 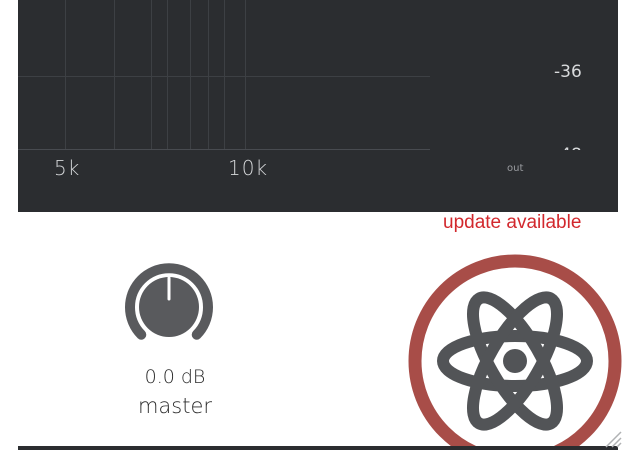 What do you see at coordinates (512, 223) in the screenshot?
I see `update-available-link: update available` at bounding box center [512, 223].